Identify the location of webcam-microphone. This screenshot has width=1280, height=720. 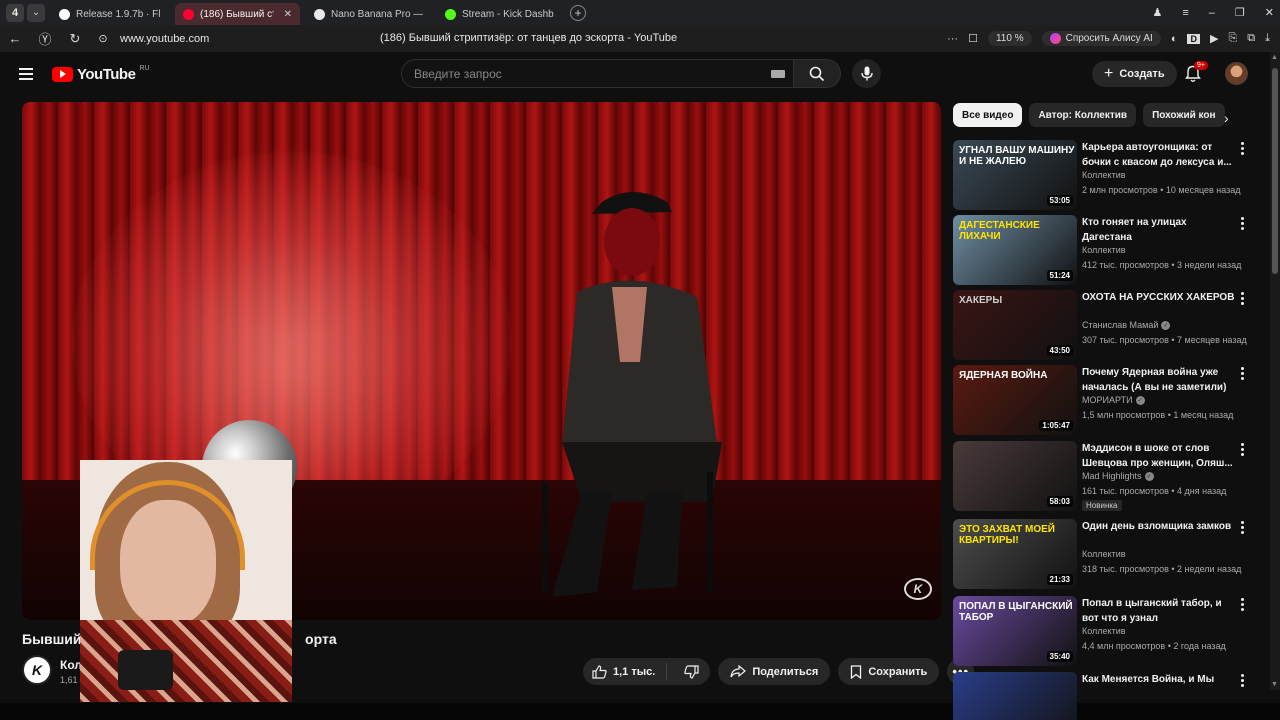
(145, 670).